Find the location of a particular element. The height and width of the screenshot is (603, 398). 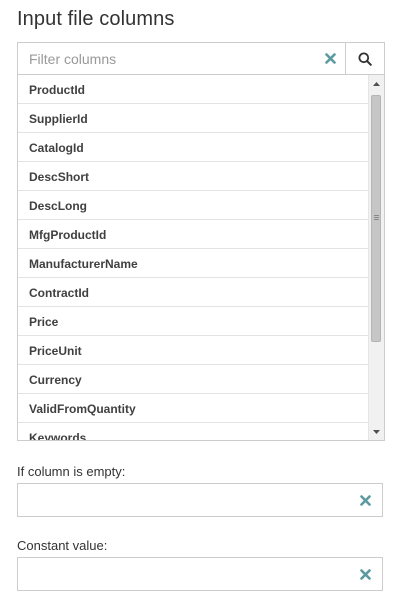

scroll-thumb is located at coordinates (376, 218).